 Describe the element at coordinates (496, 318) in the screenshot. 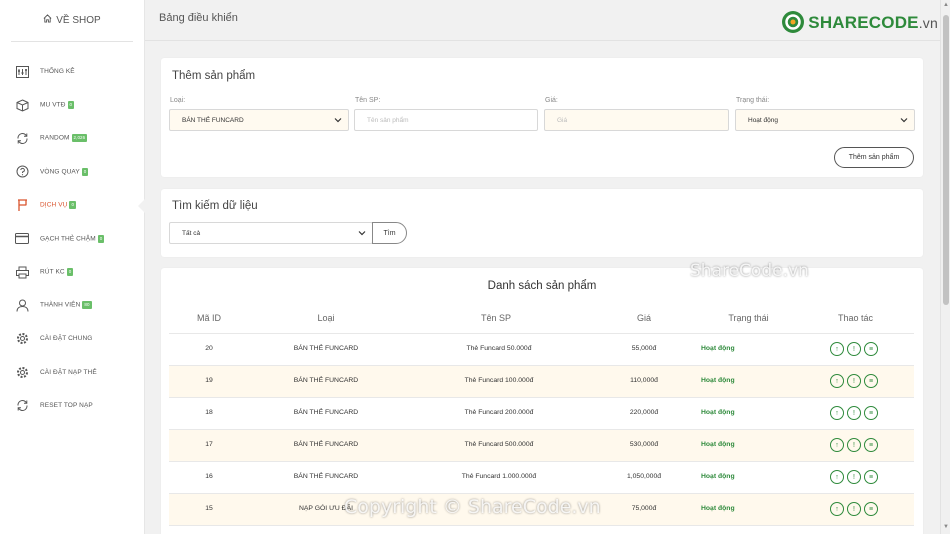

I see `column-header-name: Tên SP` at that location.